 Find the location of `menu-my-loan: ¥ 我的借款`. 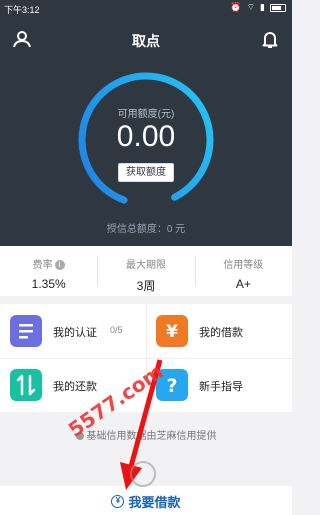

menu-my-loan: ¥ 我的借款 is located at coordinates (219, 331).